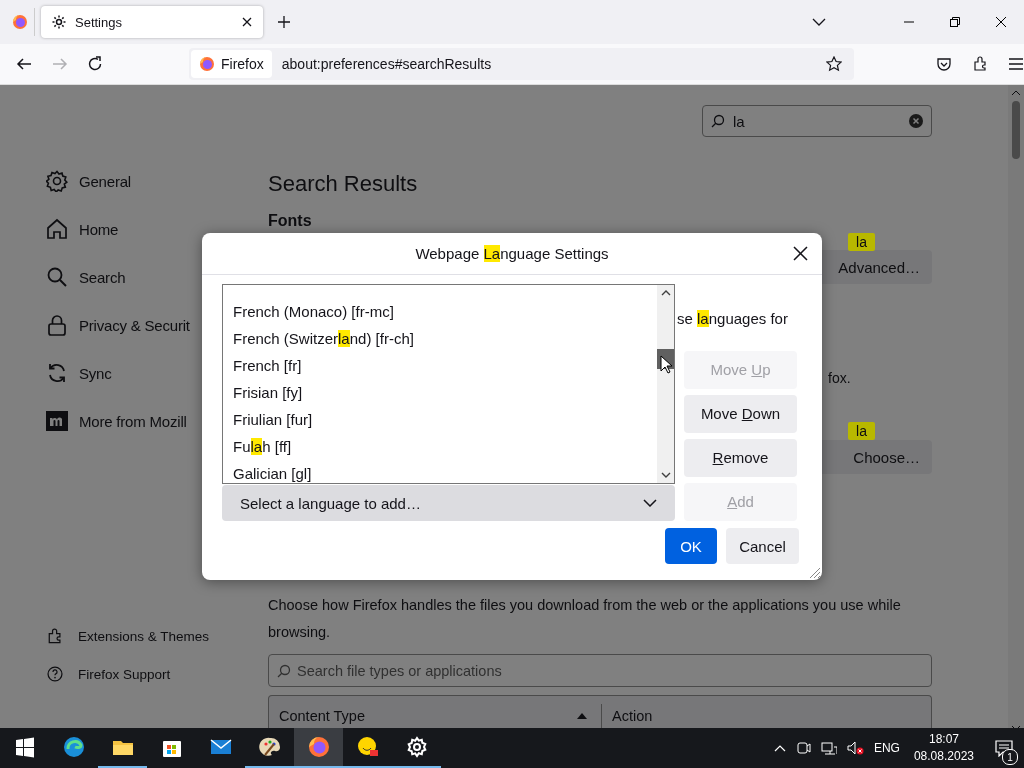 The height and width of the screenshot is (768, 1024). Describe the element at coordinates (1010, 757) in the screenshot. I see `notification-count: 1` at that location.